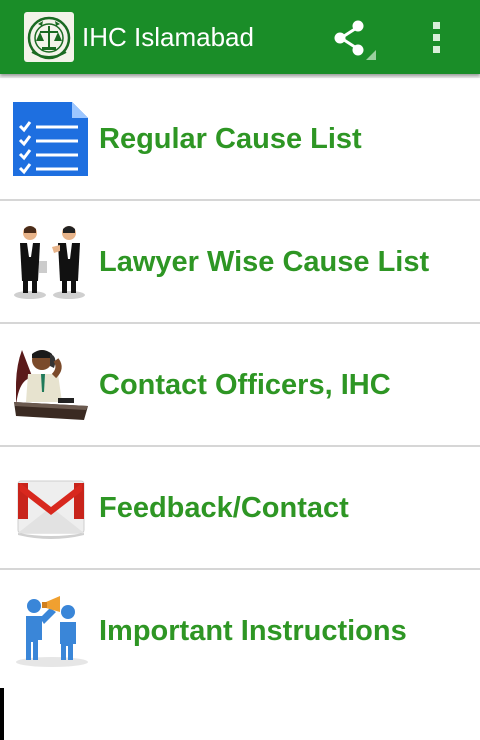  I want to click on menu-item-label: Regular Cause List, so click(230, 139).